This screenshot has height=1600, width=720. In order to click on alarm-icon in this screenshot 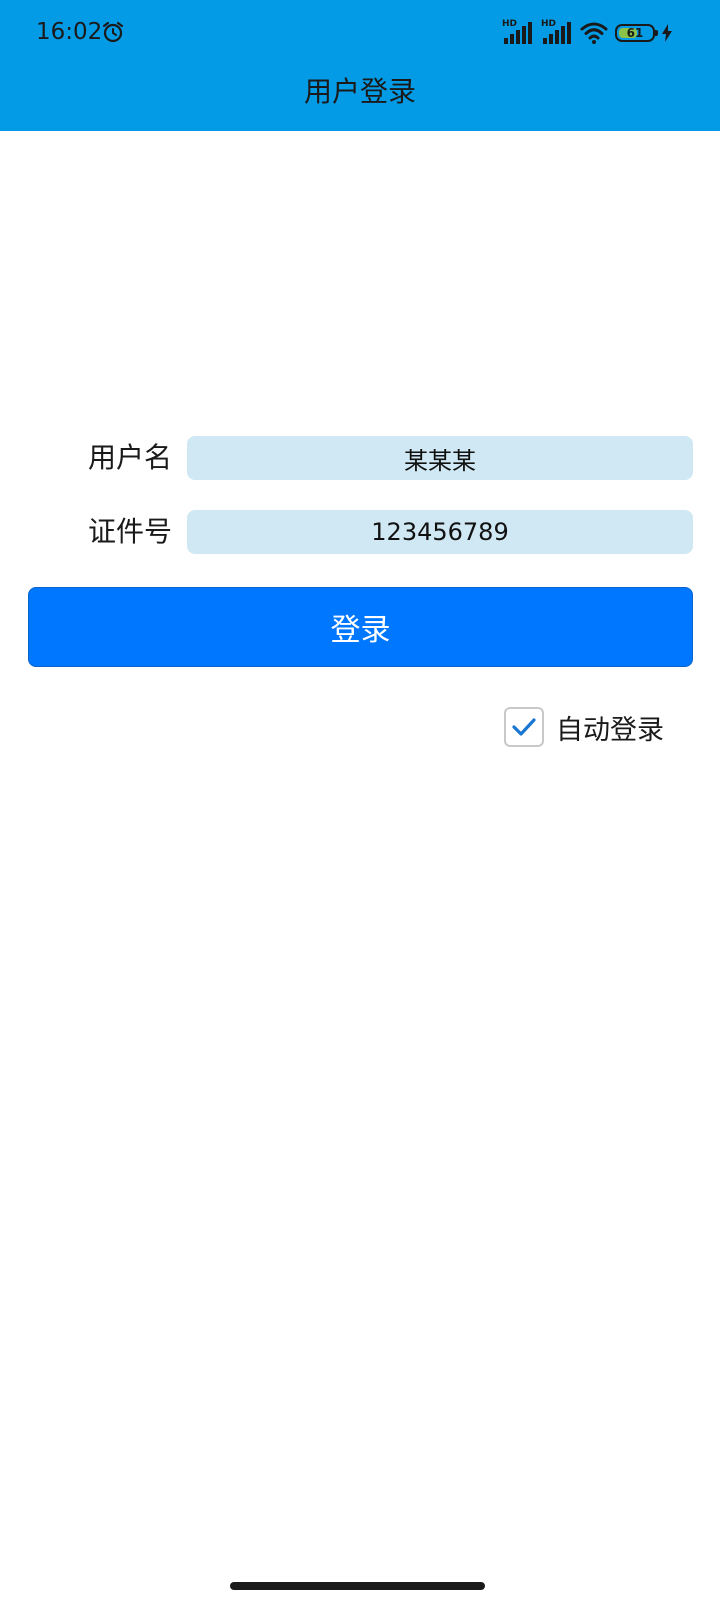, I will do `click(113, 32)`.